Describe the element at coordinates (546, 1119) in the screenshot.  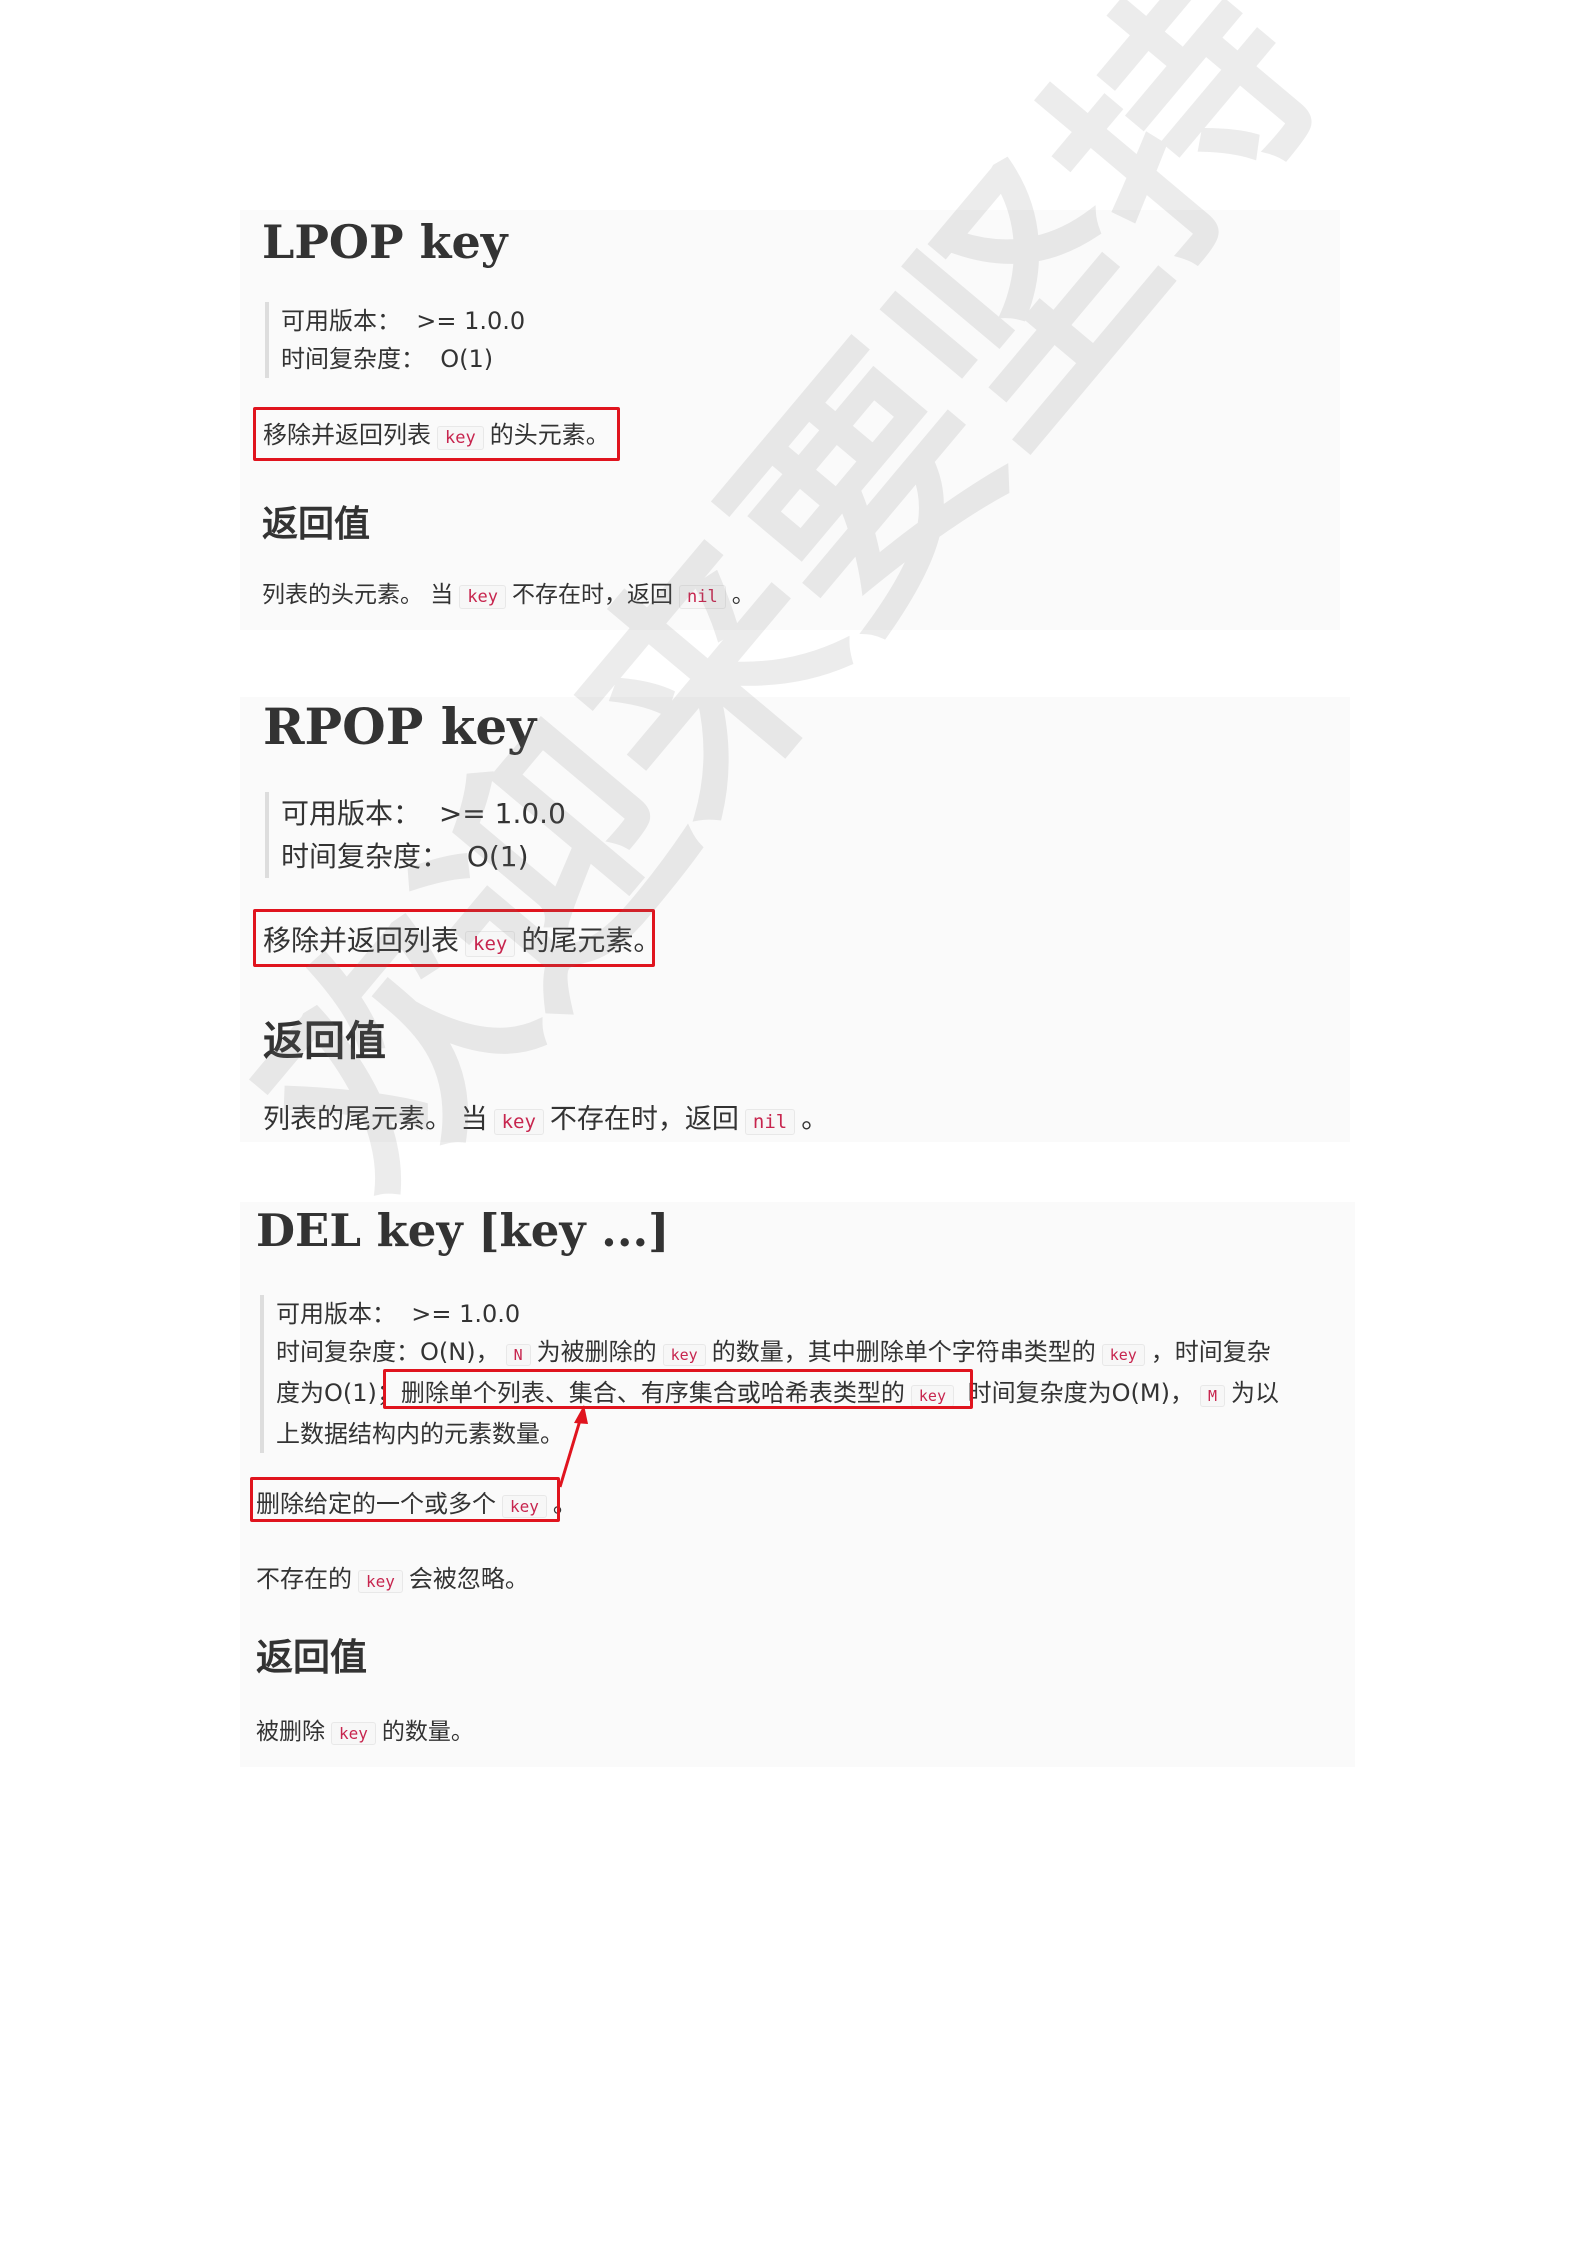
I see `rpop-return-text: 列表的尾元素。 当 key 不存在时，返回 nil。` at that location.